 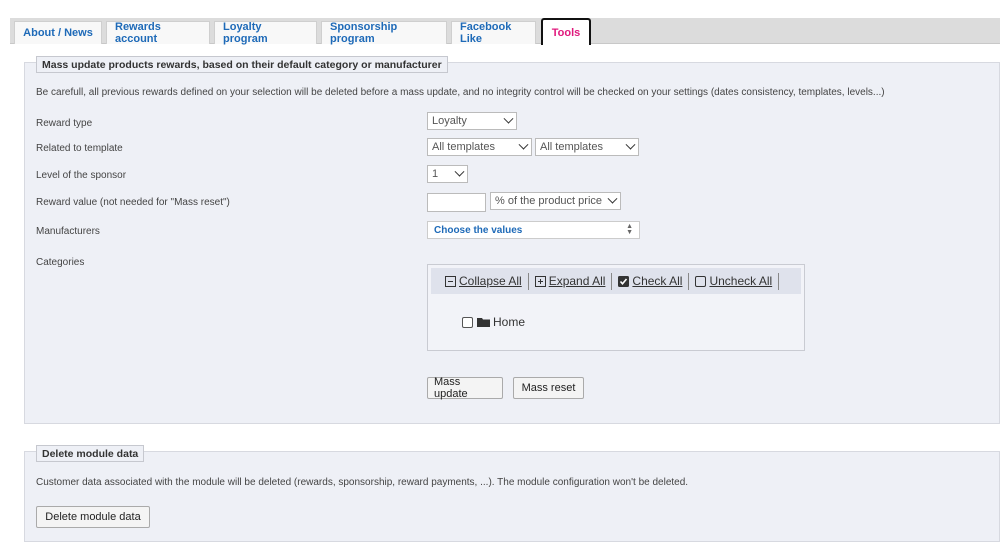 I want to click on expand-icon, so click(x=540, y=281).